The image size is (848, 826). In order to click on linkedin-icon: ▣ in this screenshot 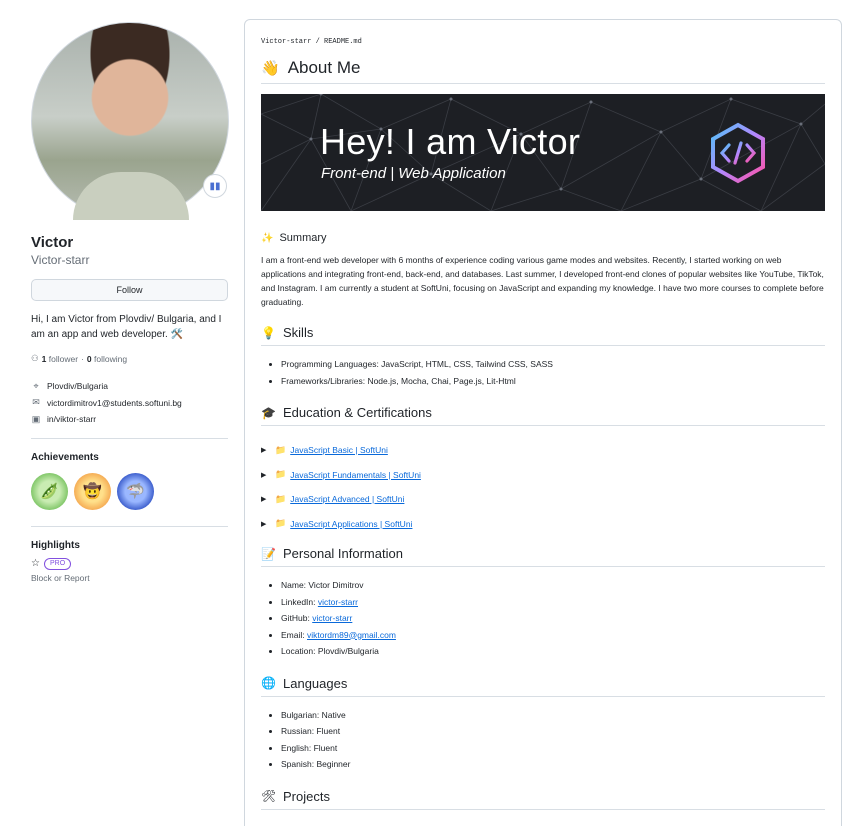, I will do `click(36, 418)`.